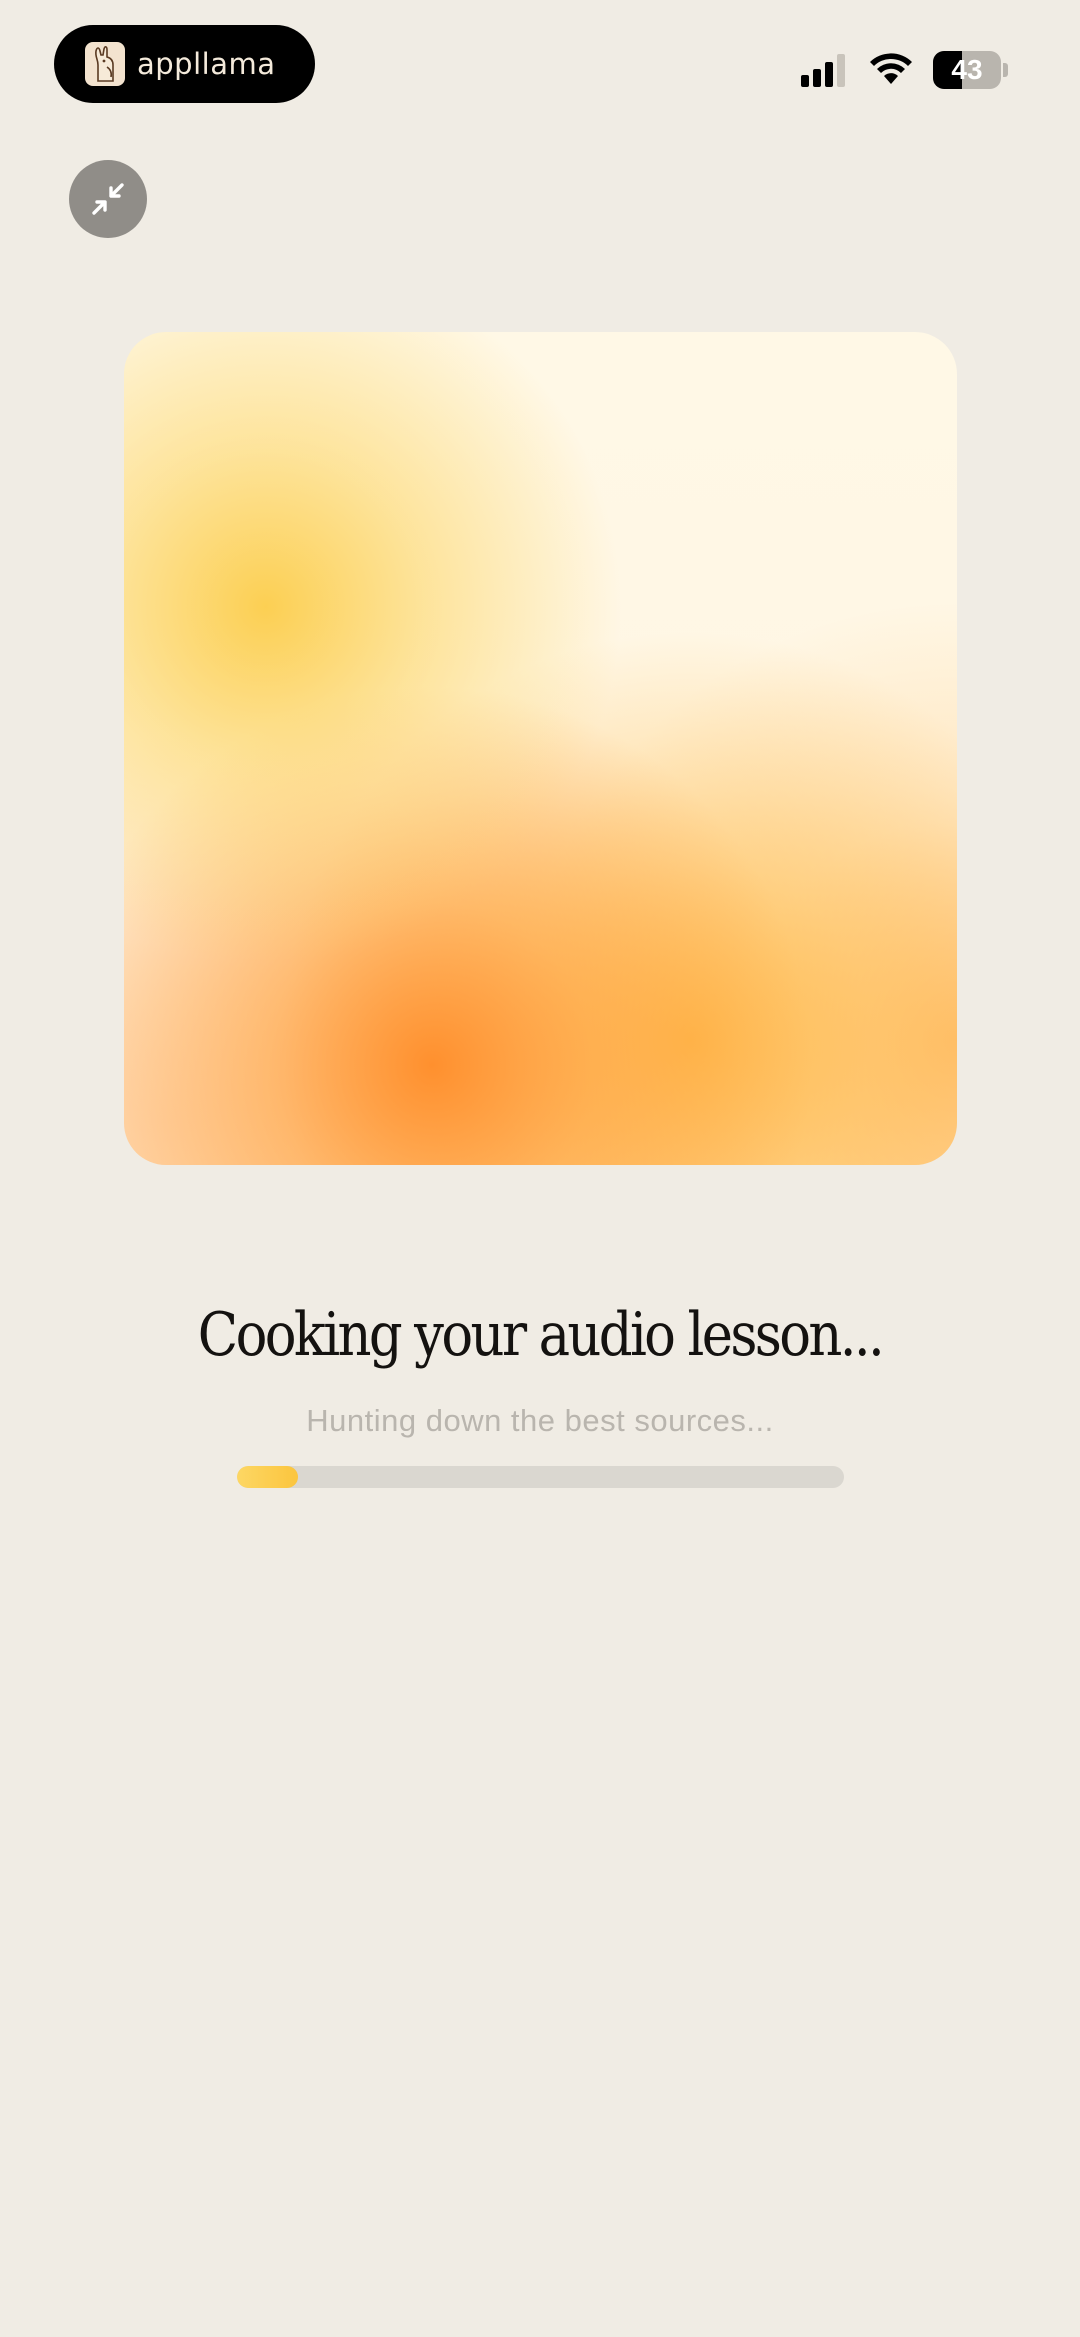 The width and height of the screenshot is (1080, 2337). I want to click on minimize-arrows-icon, so click(108, 199).